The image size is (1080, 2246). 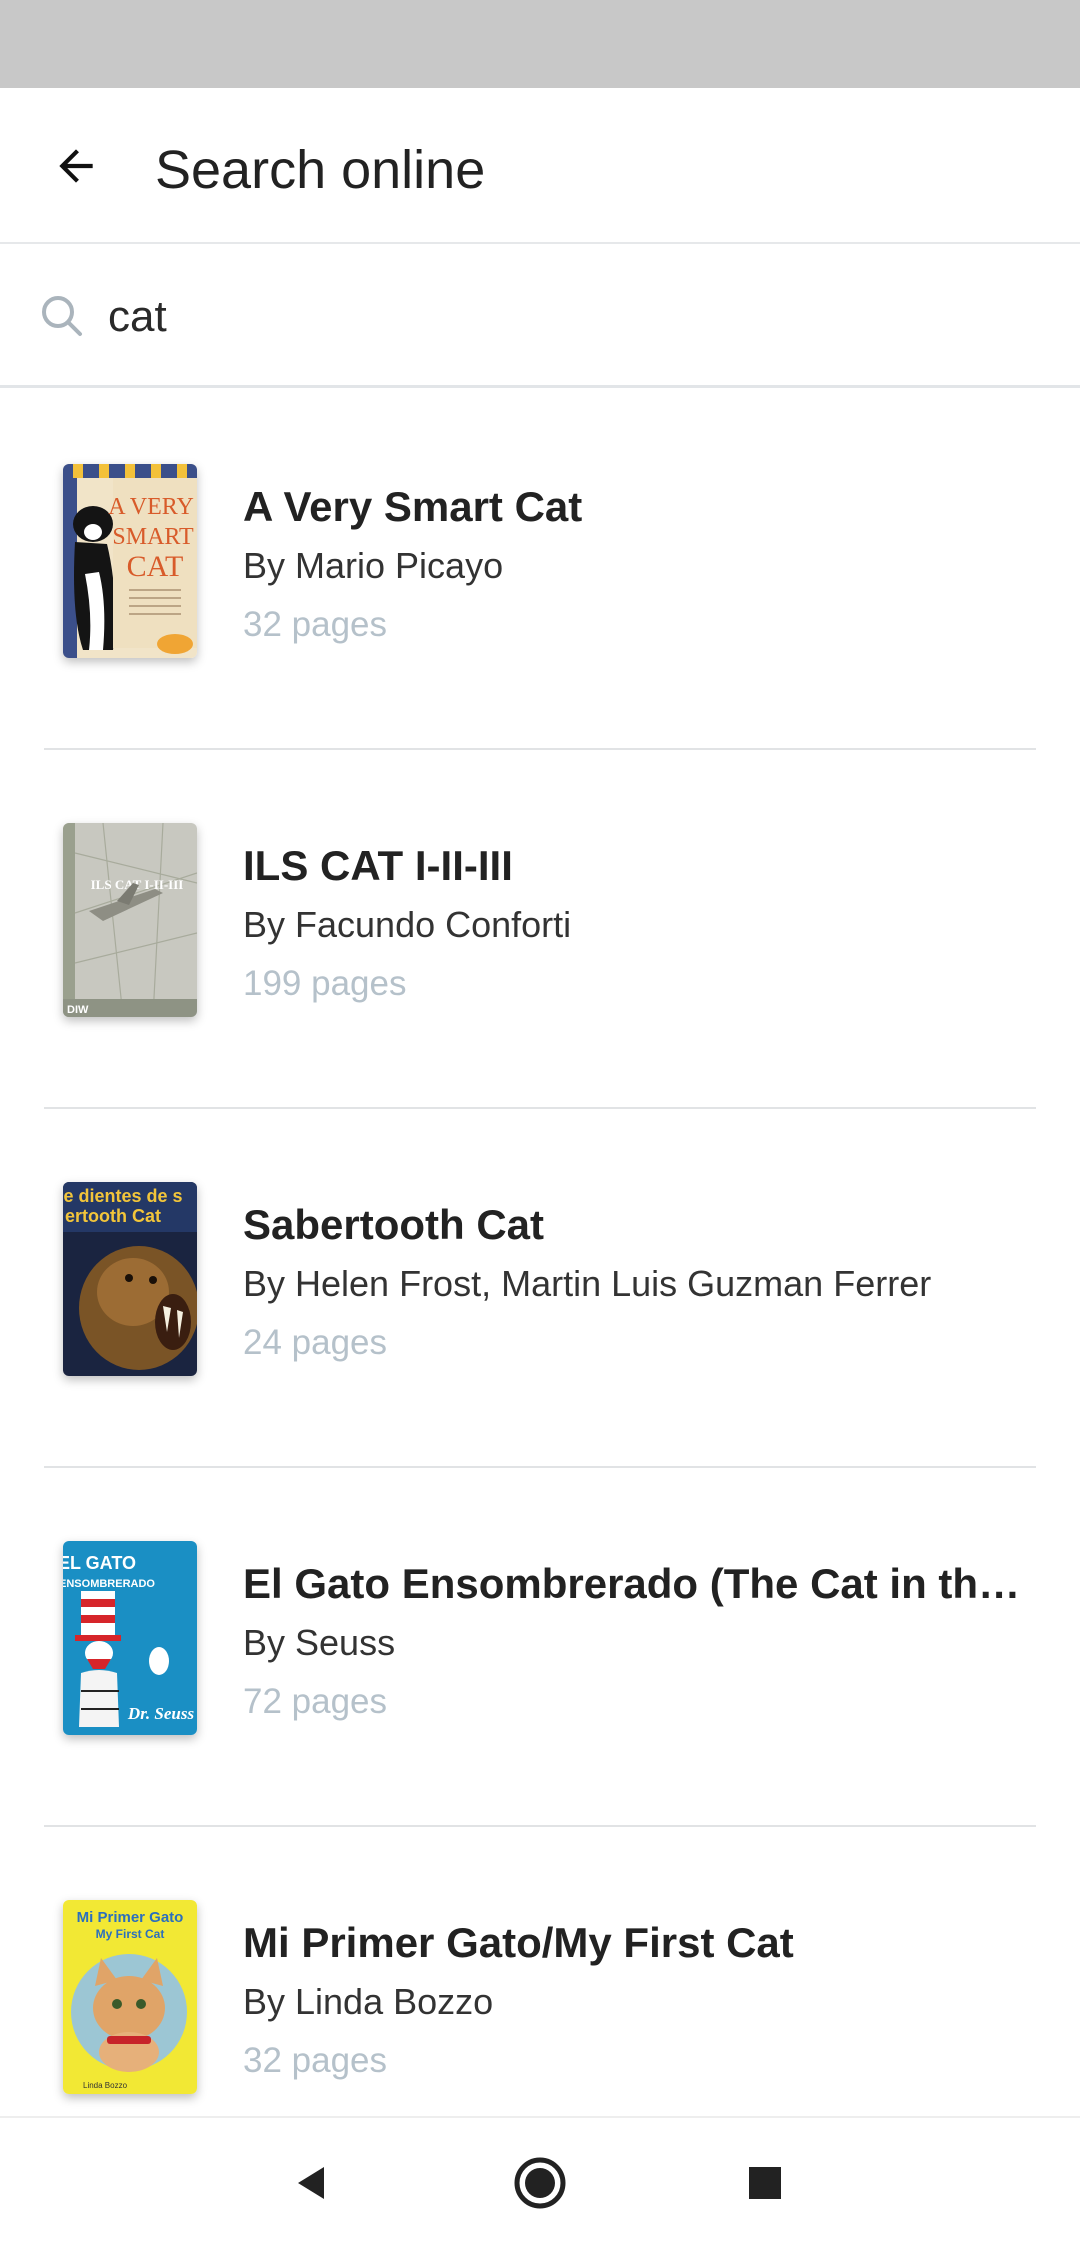 What do you see at coordinates (540, 44) in the screenshot?
I see `status-bar` at bounding box center [540, 44].